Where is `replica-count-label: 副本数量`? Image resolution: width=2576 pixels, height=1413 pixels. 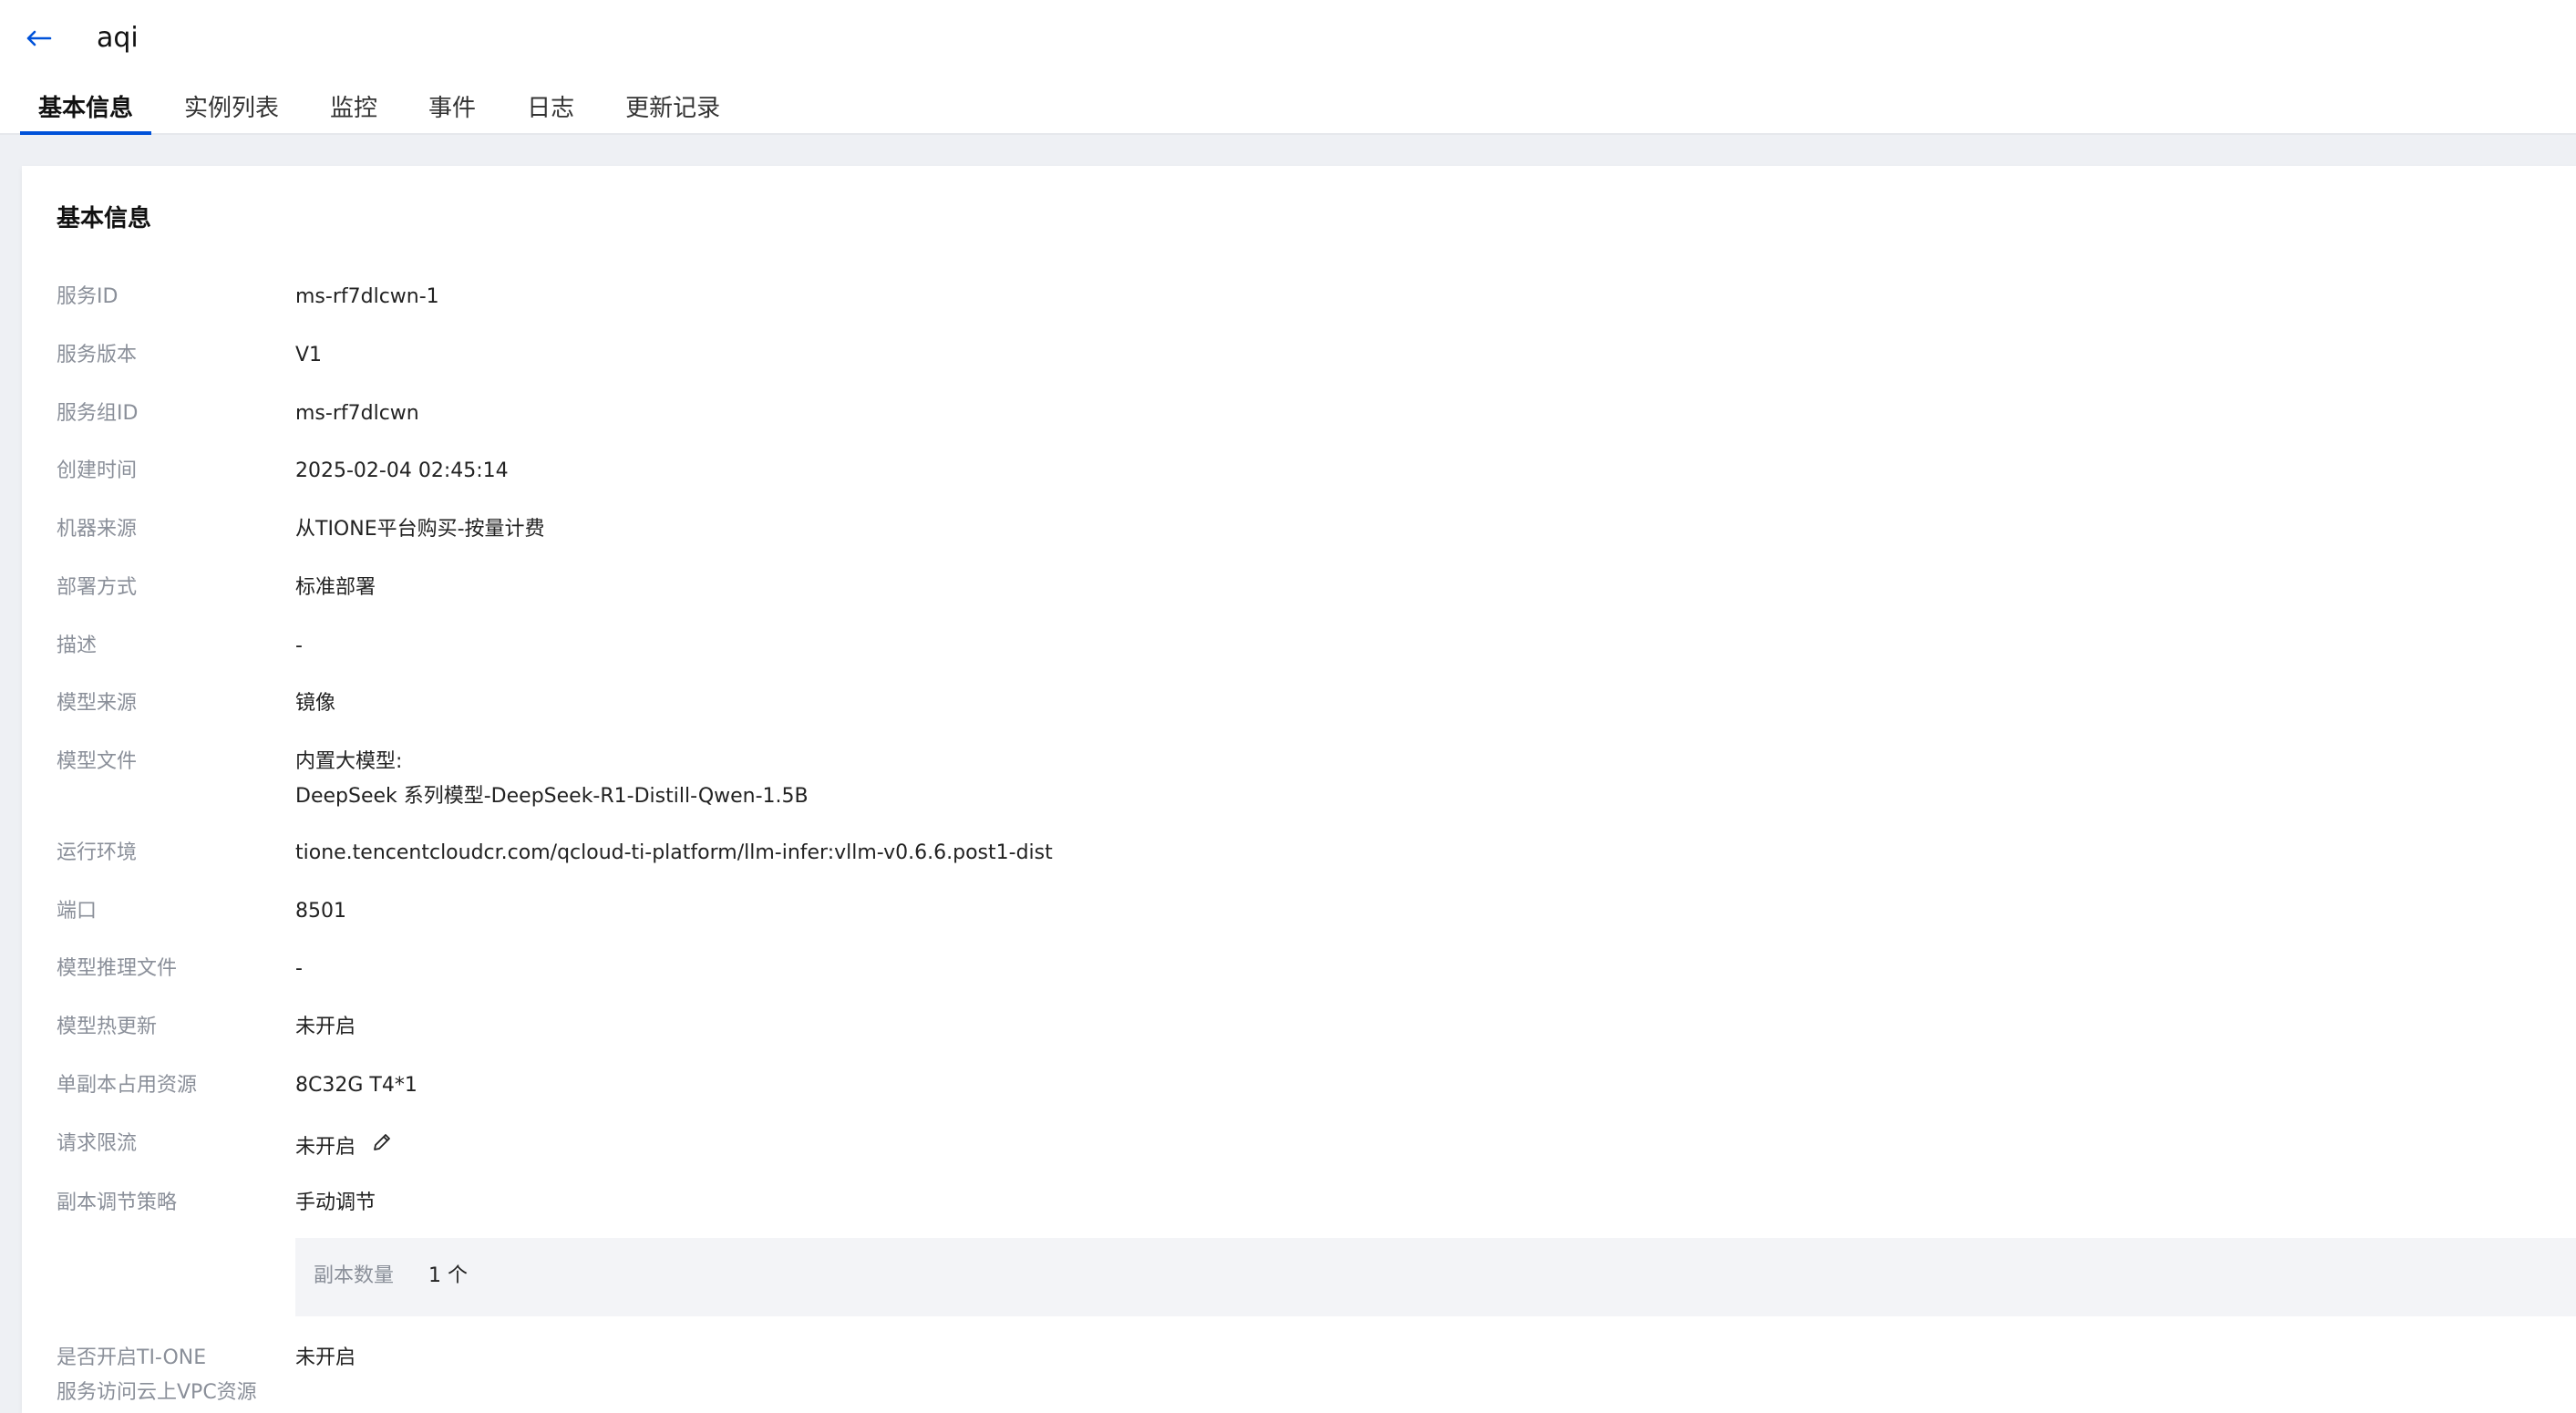 replica-count-label: 副本数量 is located at coordinates (354, 1275).